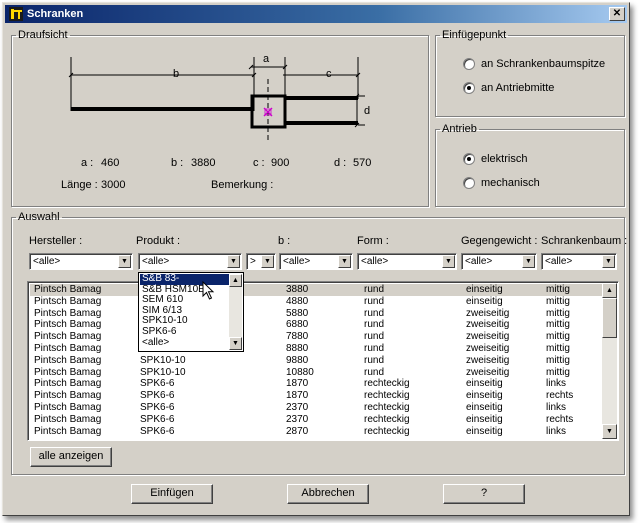 This screenshot has width=644, height=523. Describe the element at coordinates (79, 185) in the screenshot. I see `laenge-label: Länge :` at that location.